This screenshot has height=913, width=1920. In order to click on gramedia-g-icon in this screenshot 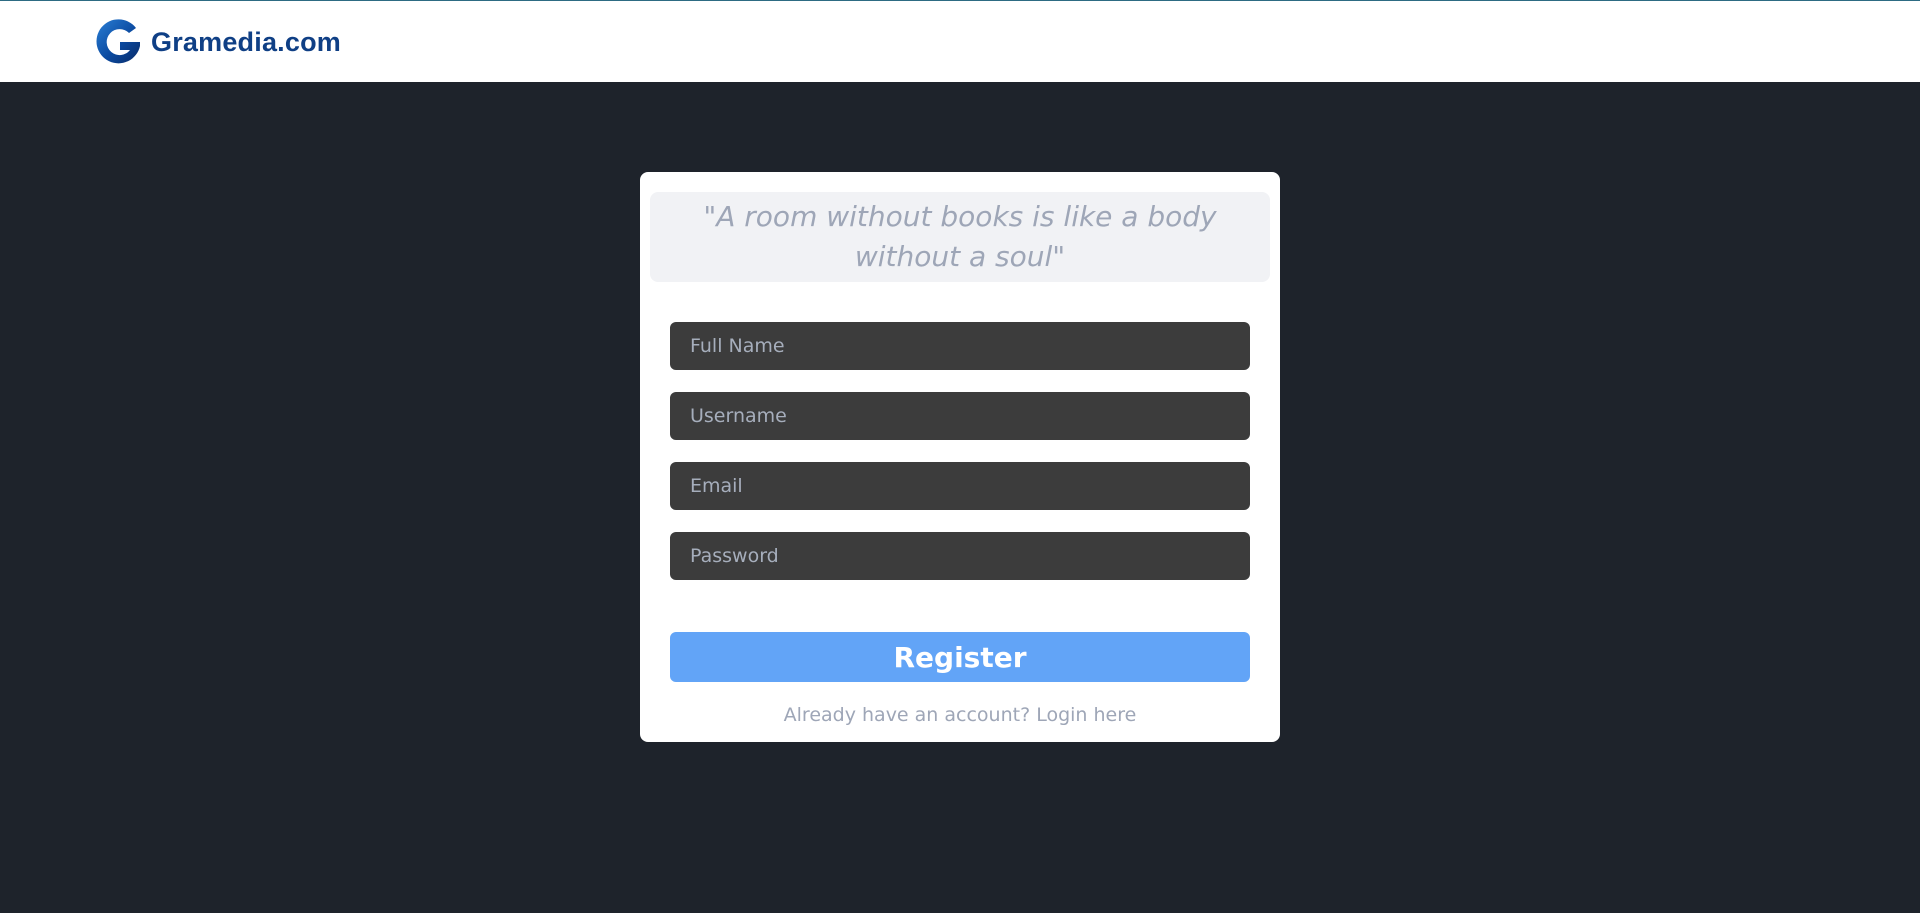, I will do `click(118, 41)`.